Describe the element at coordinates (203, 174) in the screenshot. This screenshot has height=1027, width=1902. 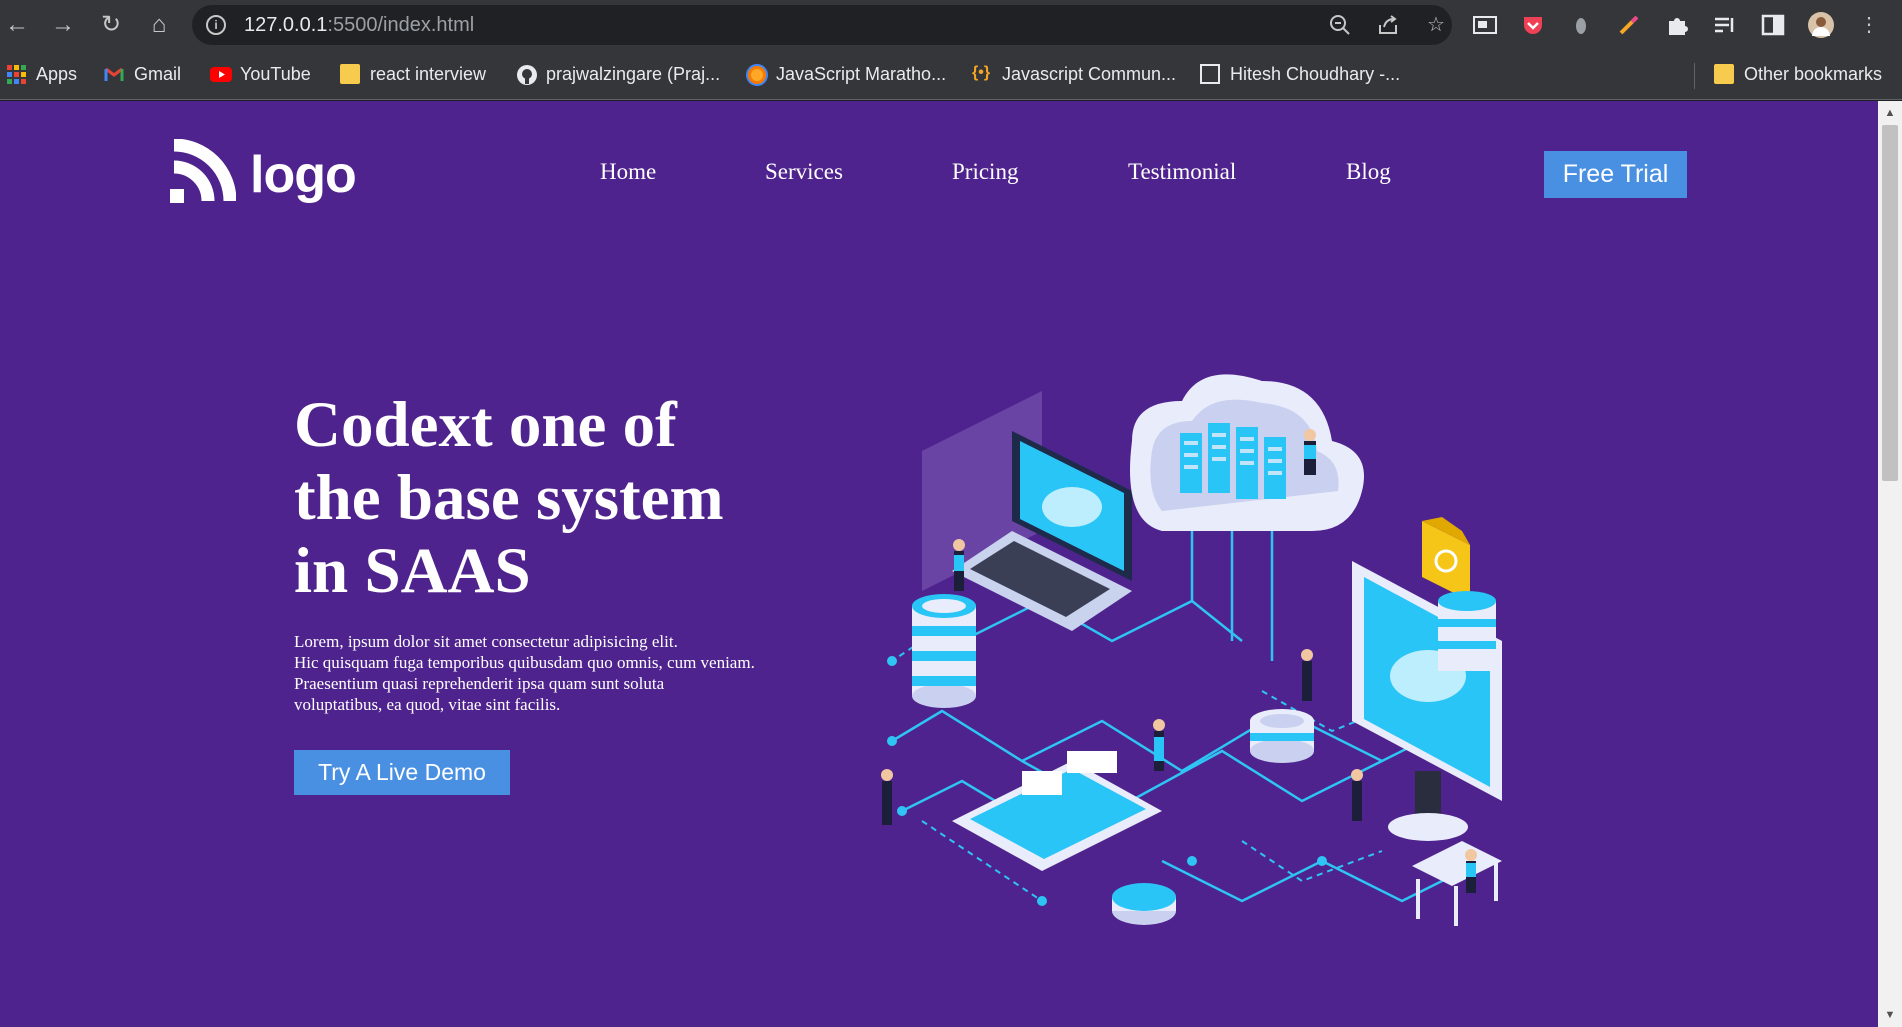
I see `logo-mark-icon` at that location.